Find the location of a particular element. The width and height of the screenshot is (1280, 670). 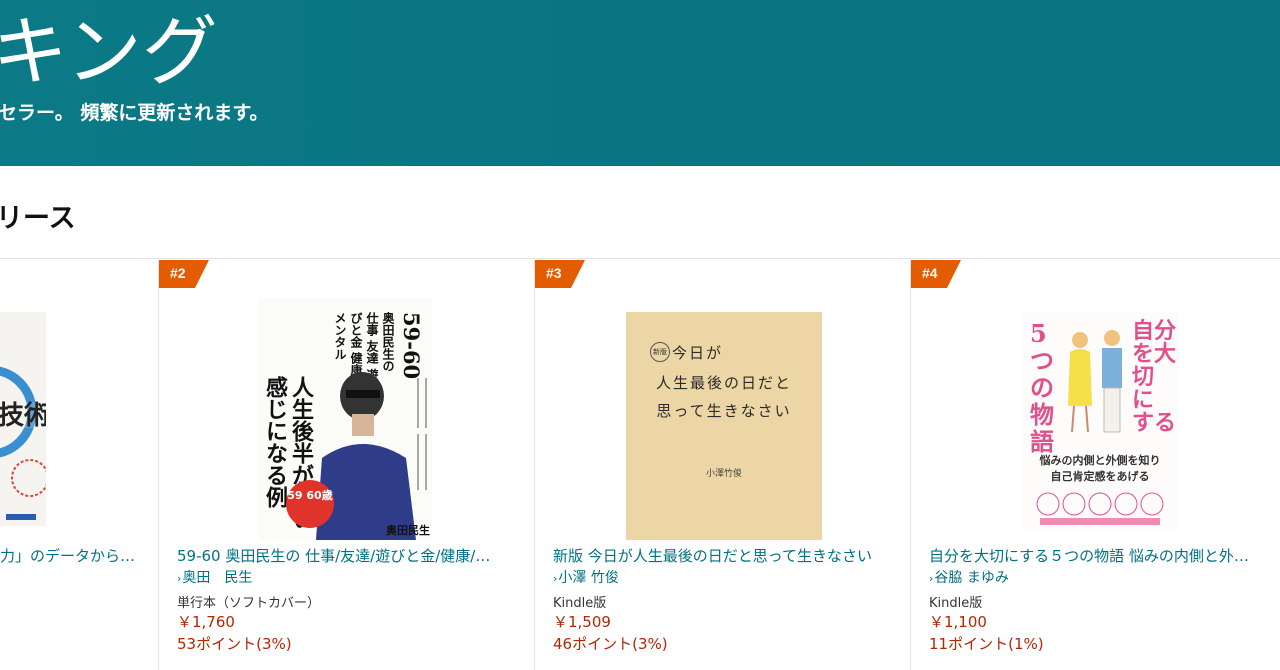

cover-author: 奥田民生 is located at coordinates (408, 530).